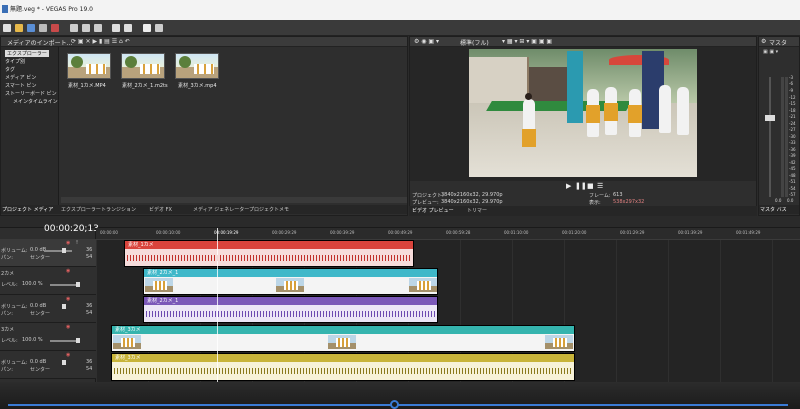  Describe the element at coordinates (38, 306) in the screenshot. I see `volume-value: 0.0 dB` at that location.